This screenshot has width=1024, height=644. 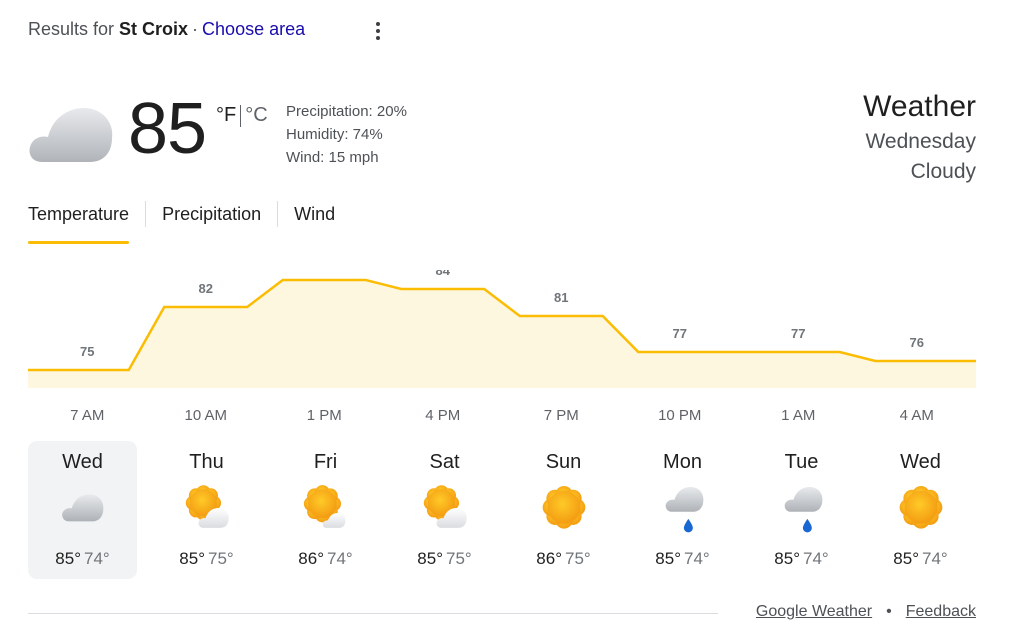 What do you see at coordinates (325, 559) in the screenshot?
I see `forecast-temps: 86° 74°` at bounding box center [325, 559].